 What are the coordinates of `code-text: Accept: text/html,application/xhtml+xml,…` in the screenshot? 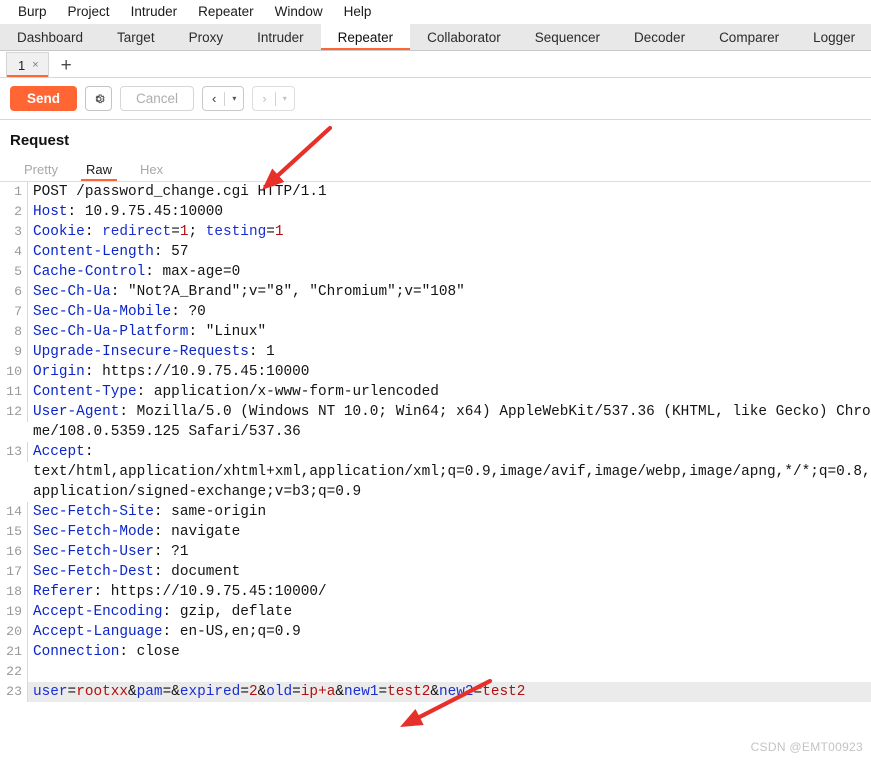 It's located at (449, 472).